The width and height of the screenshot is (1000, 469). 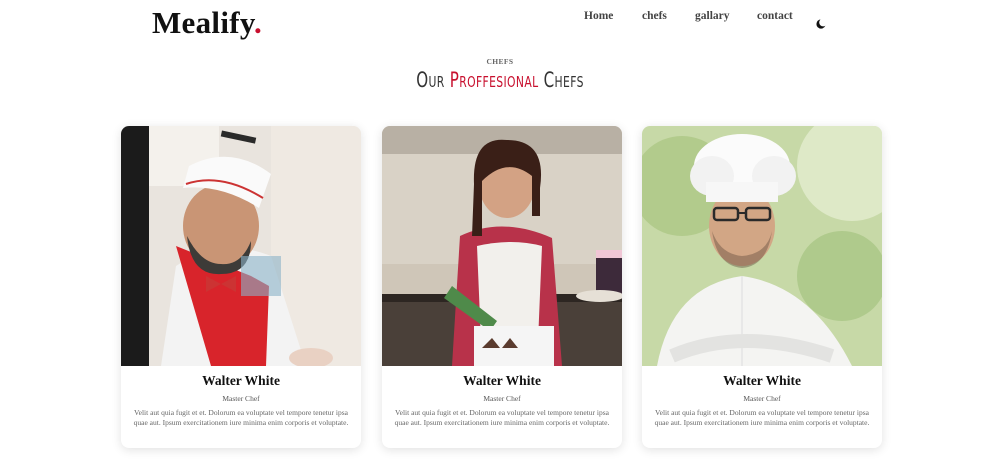 What do you see at coordinates (203, 22) in the screenshot?
I see `brand-name: Mealify` at bounding box center [203, 22].